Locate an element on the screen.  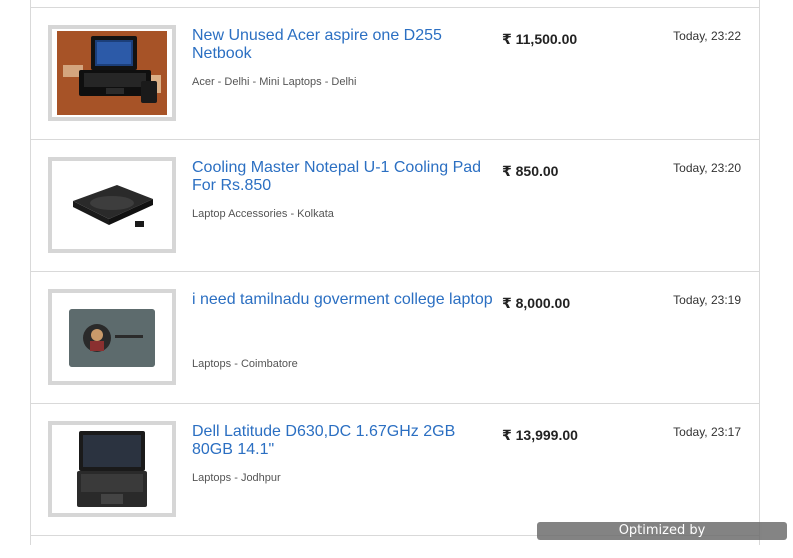
listing-time: Today, 23:20 is located at coordinates (707, 168).